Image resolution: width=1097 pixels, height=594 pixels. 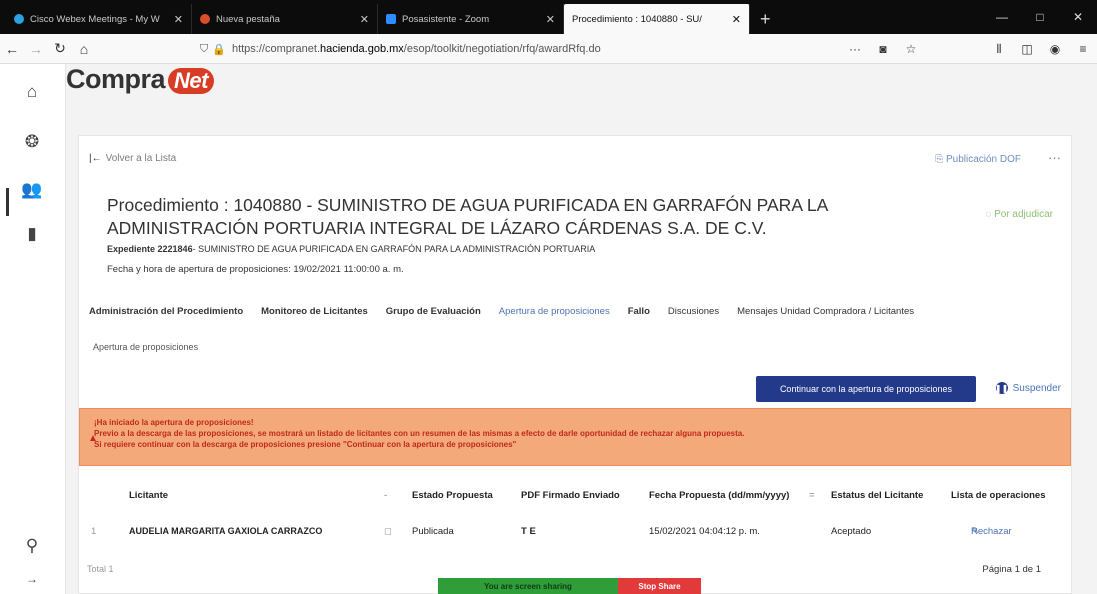 What do you see at coordinates (32, 144) in the screenshot?
I see `procedures-icon: ❂` at bounding box center [32, 144].